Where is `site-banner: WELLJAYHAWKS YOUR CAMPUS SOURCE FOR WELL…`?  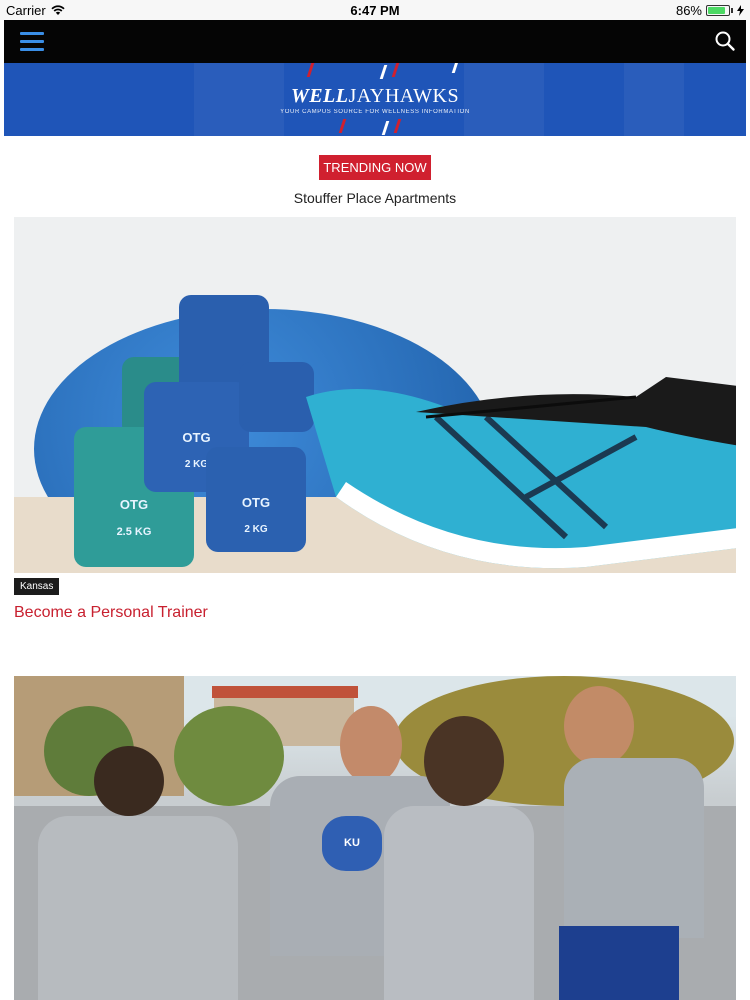
site-banner: WELLJAYHAWKS YOUR CAMPUS SOURCE FOR WELL… is located at coordinates (375, 99).